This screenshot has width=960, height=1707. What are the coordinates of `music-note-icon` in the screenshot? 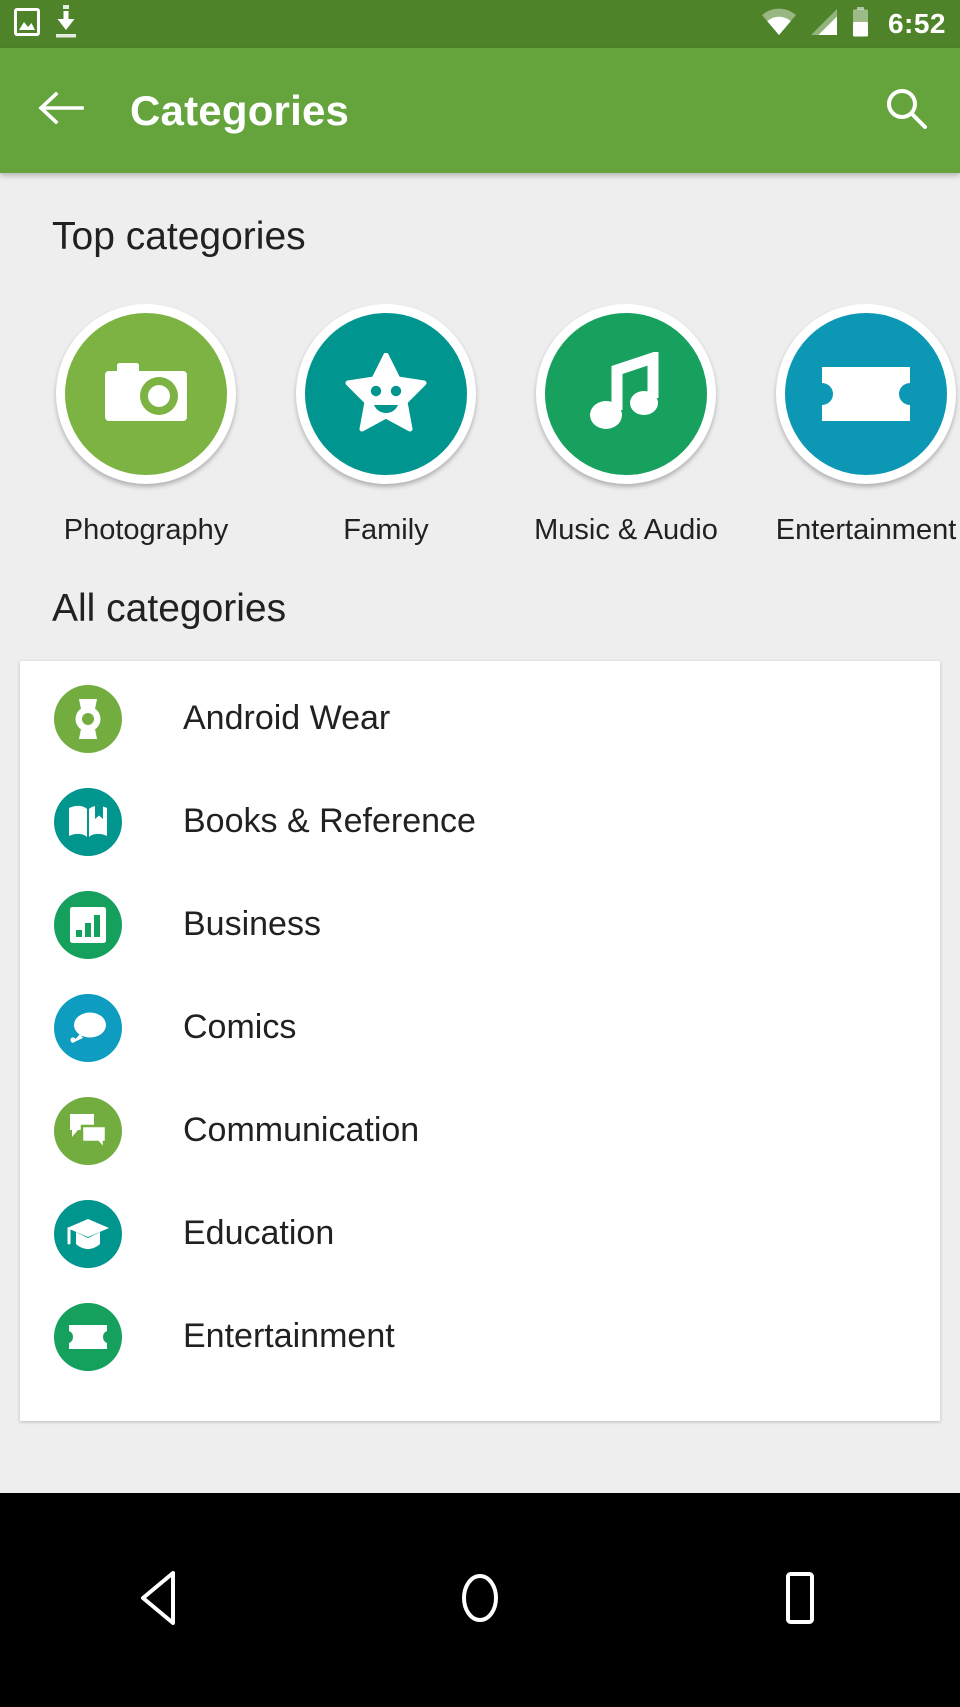 It's located at (626, 394).